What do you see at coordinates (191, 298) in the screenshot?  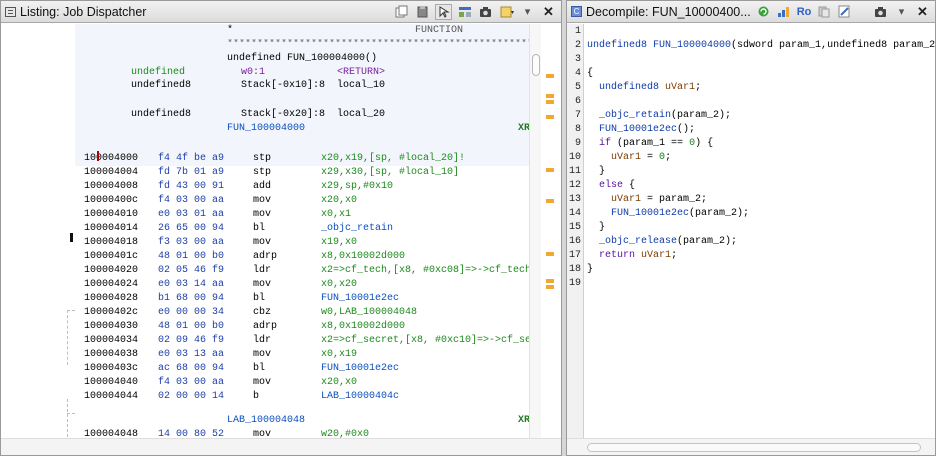 I see `instruction-bytes: b1 68 00 94` at bounding box center [191, 298].